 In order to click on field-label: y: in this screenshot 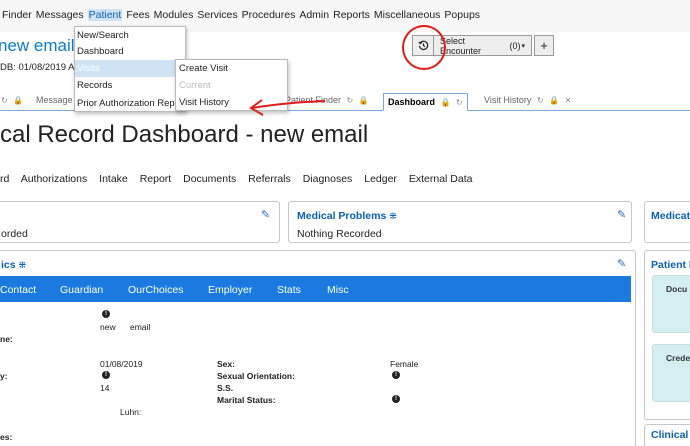, I will do `click(4, 376)`.